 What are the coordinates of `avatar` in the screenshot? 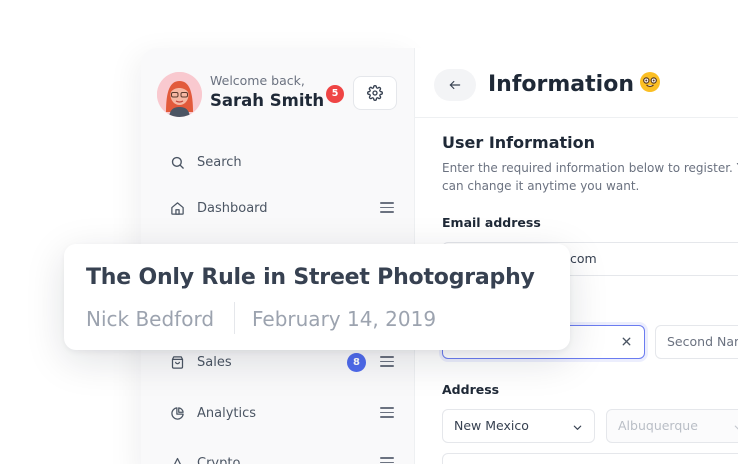 It's located at (179, 94).